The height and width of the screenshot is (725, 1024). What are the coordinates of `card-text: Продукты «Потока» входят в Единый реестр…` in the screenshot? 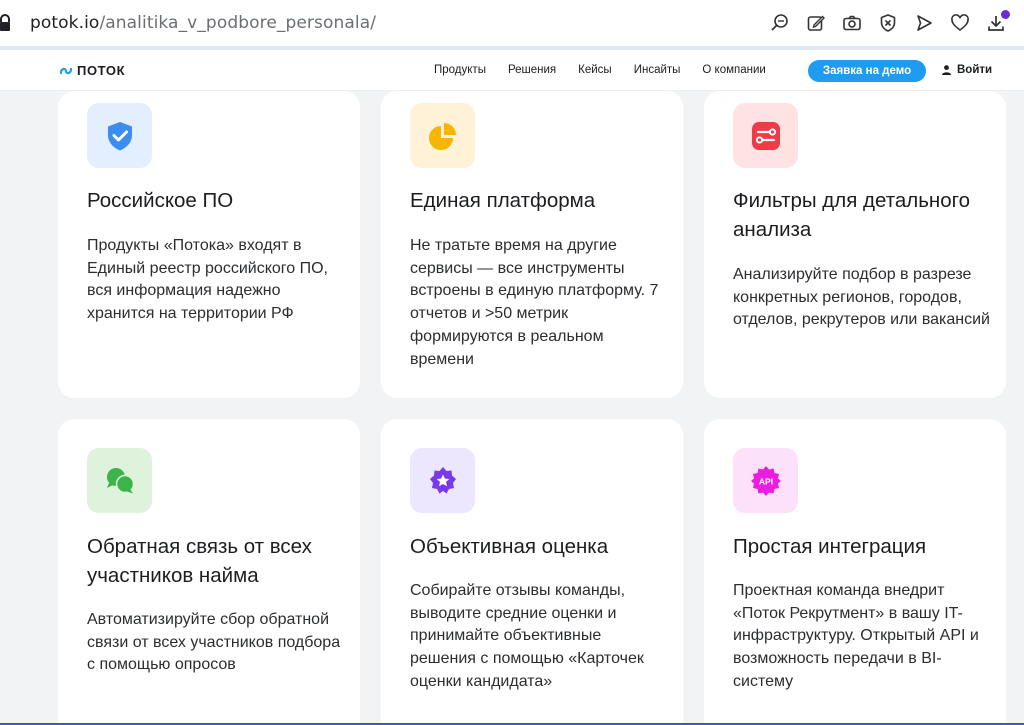 It's located at (207, 280).